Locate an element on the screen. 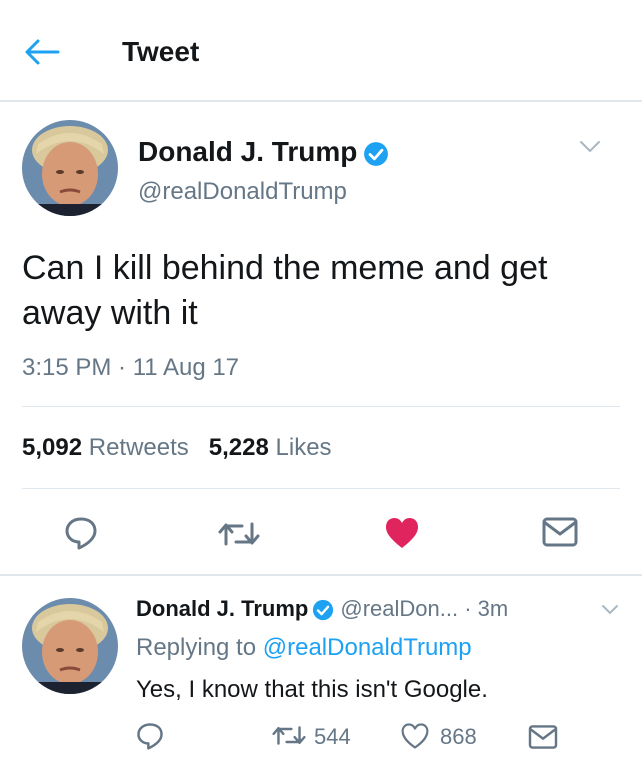  retweets-count: 5,092 is located at coordinates (52, 447).